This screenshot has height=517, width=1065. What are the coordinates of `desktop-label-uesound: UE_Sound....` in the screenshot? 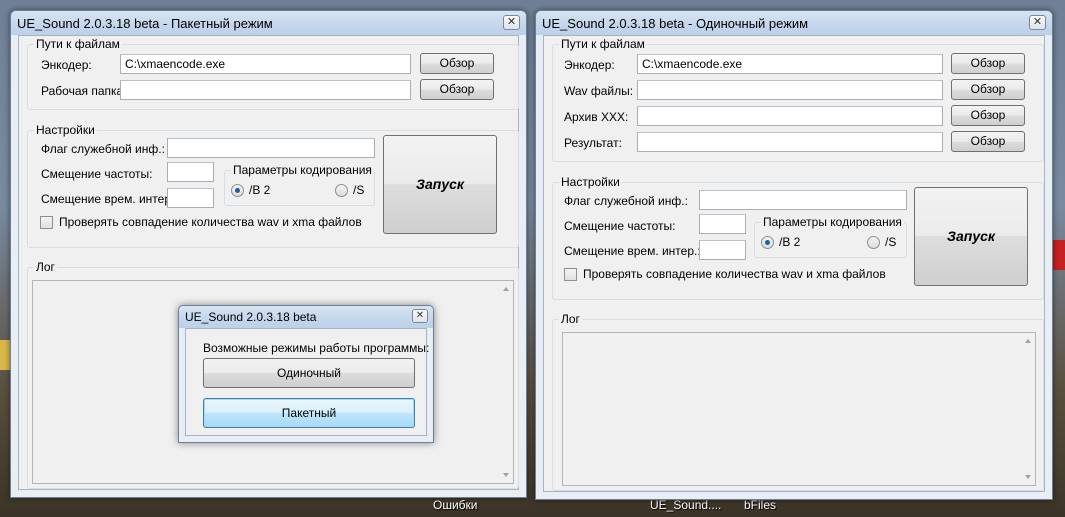 It's located at (685, 505).